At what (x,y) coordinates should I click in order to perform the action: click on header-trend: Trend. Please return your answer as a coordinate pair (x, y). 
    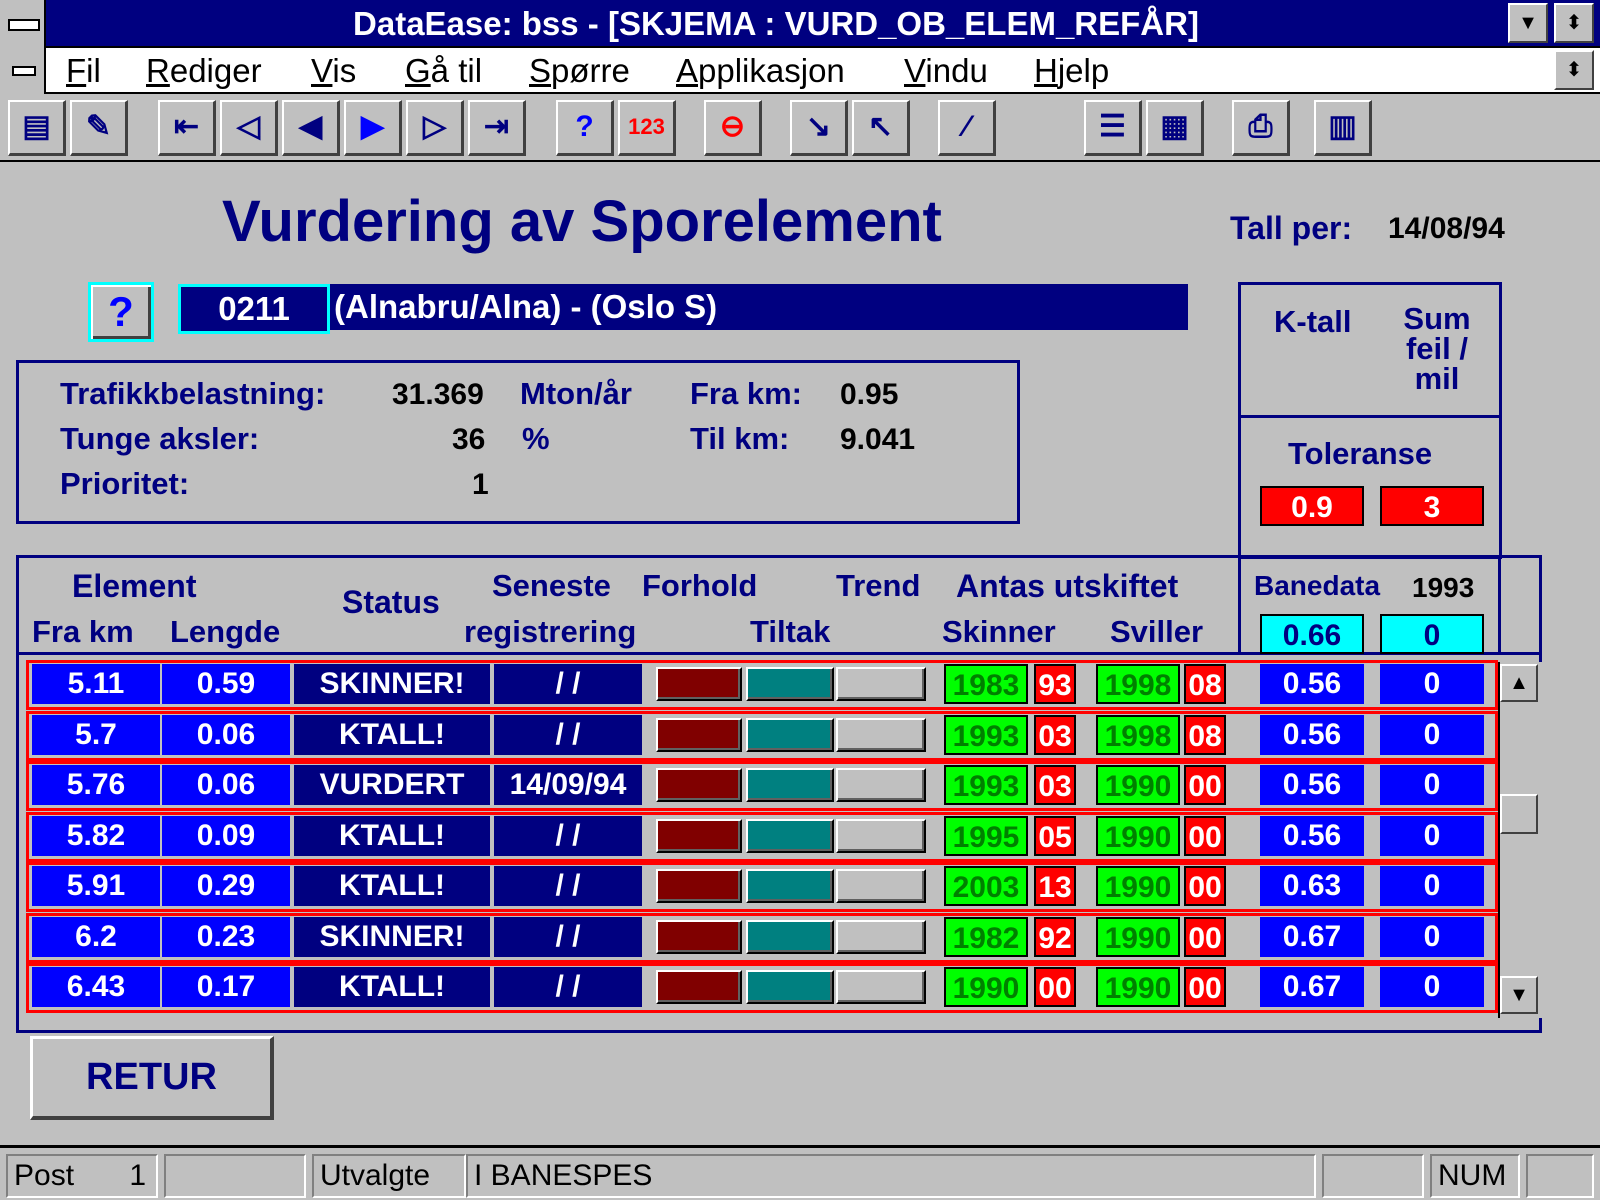
    Looking at the image, I should click on (878, 585).